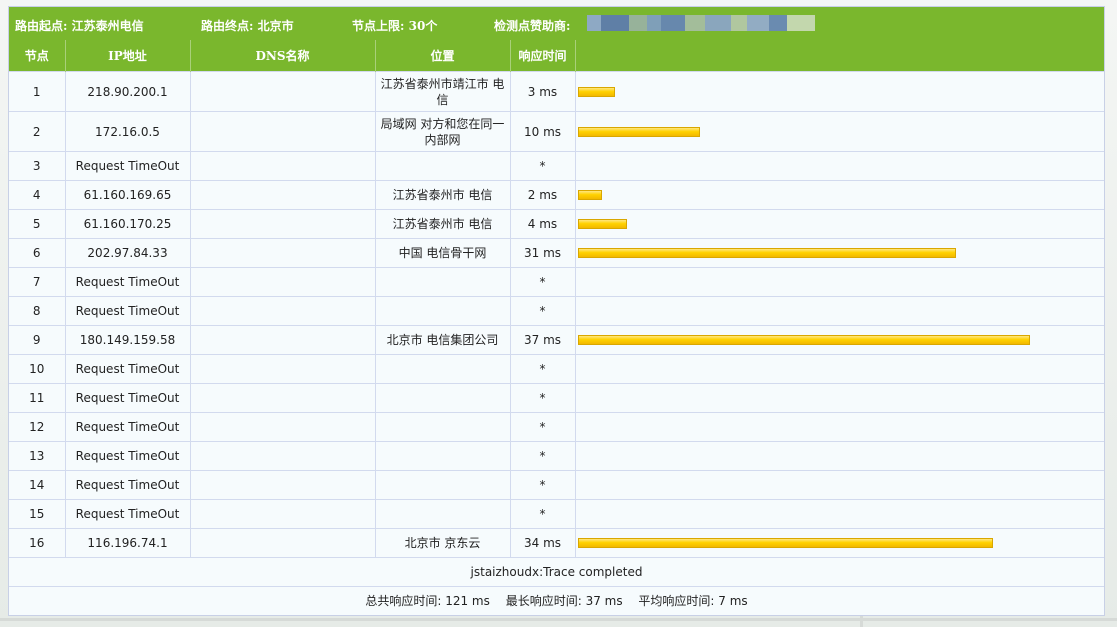 Image resolution: width=1117 pixels, height=627 pixels. Describe the element at coordinates (403, 601) in the screenshot. I see `summary-total-label: 总共响应时间:` at that location.